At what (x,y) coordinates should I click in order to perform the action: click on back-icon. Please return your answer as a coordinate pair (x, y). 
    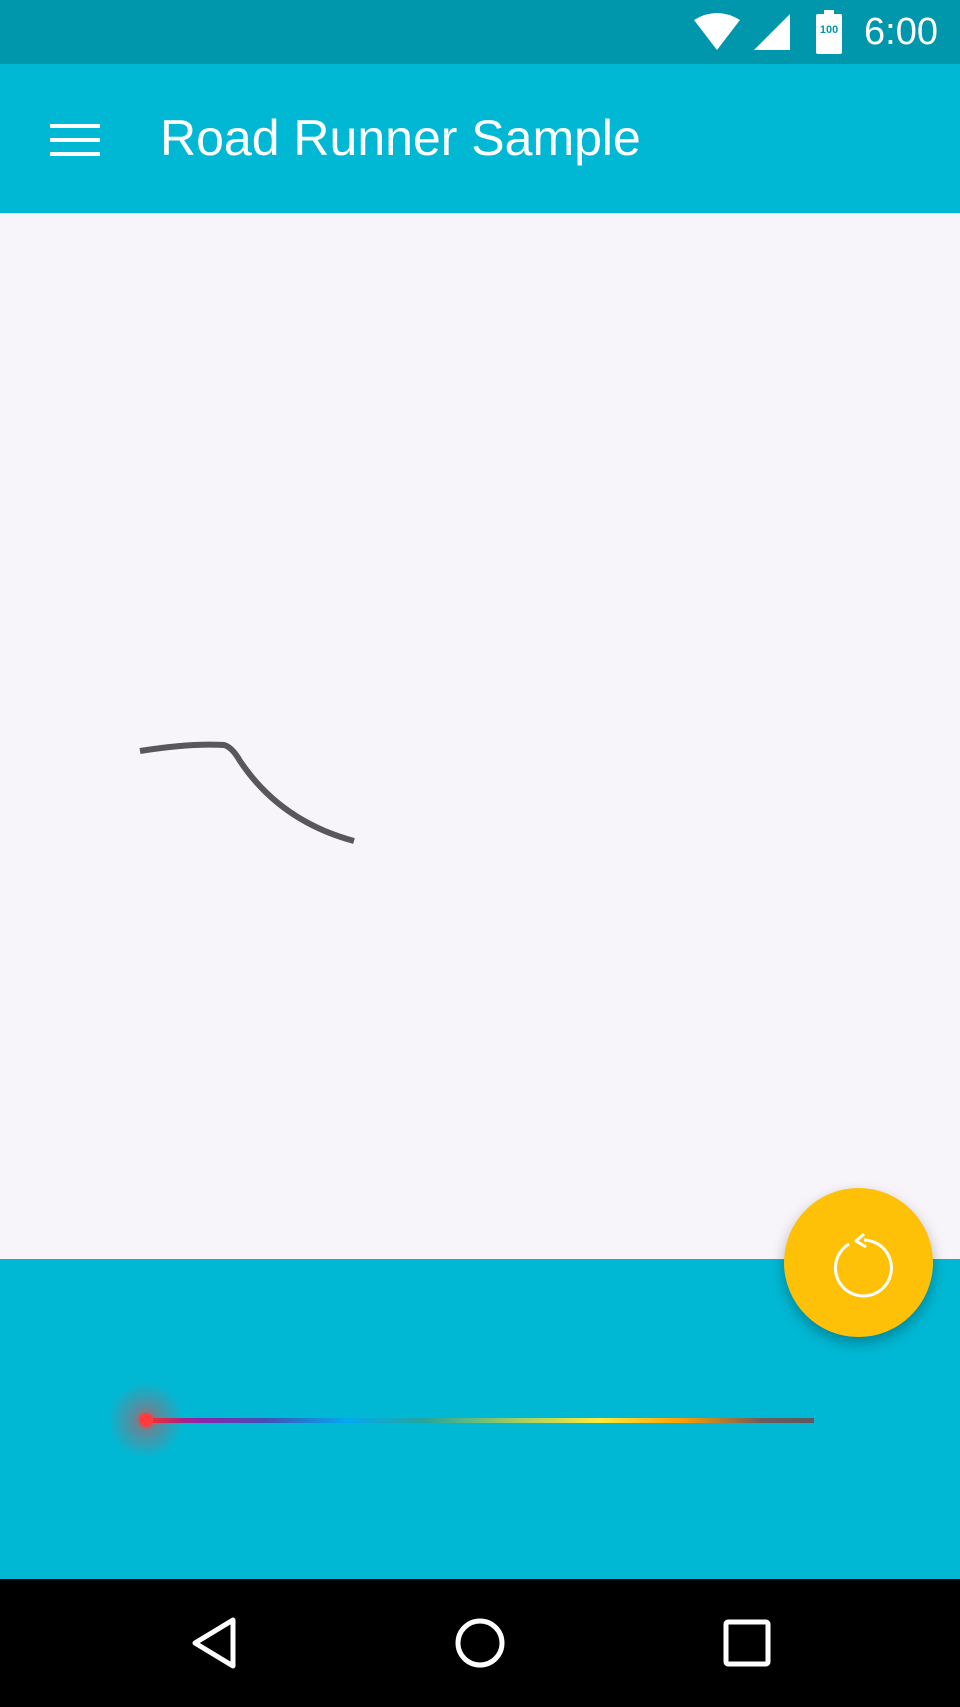
    Looking at the image, I should click on (214, 1643).